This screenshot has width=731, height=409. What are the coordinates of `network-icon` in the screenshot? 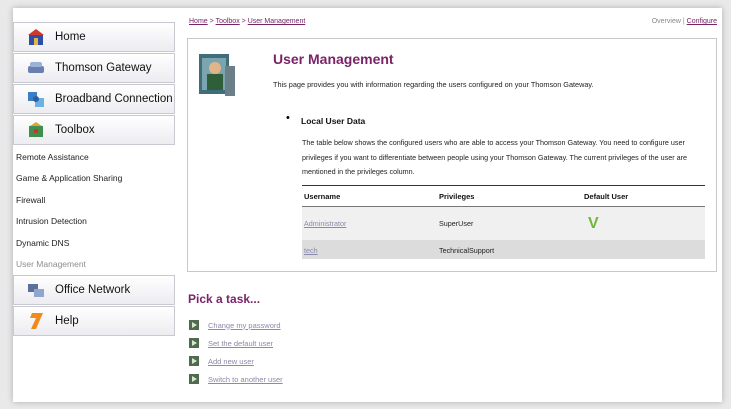 It's located at (36, 290).